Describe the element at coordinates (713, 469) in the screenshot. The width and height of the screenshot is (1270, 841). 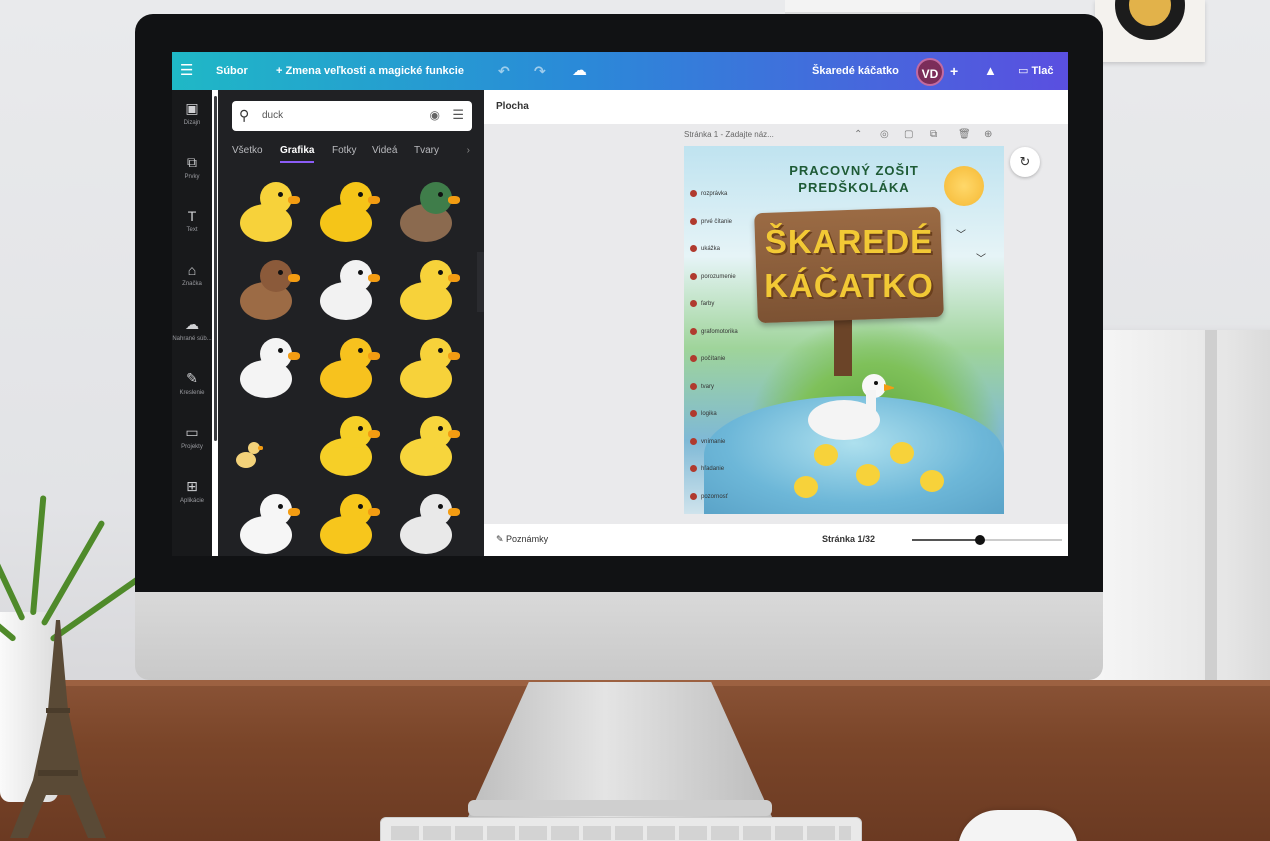
I see `toc-item-label: hľadanie` at that location.